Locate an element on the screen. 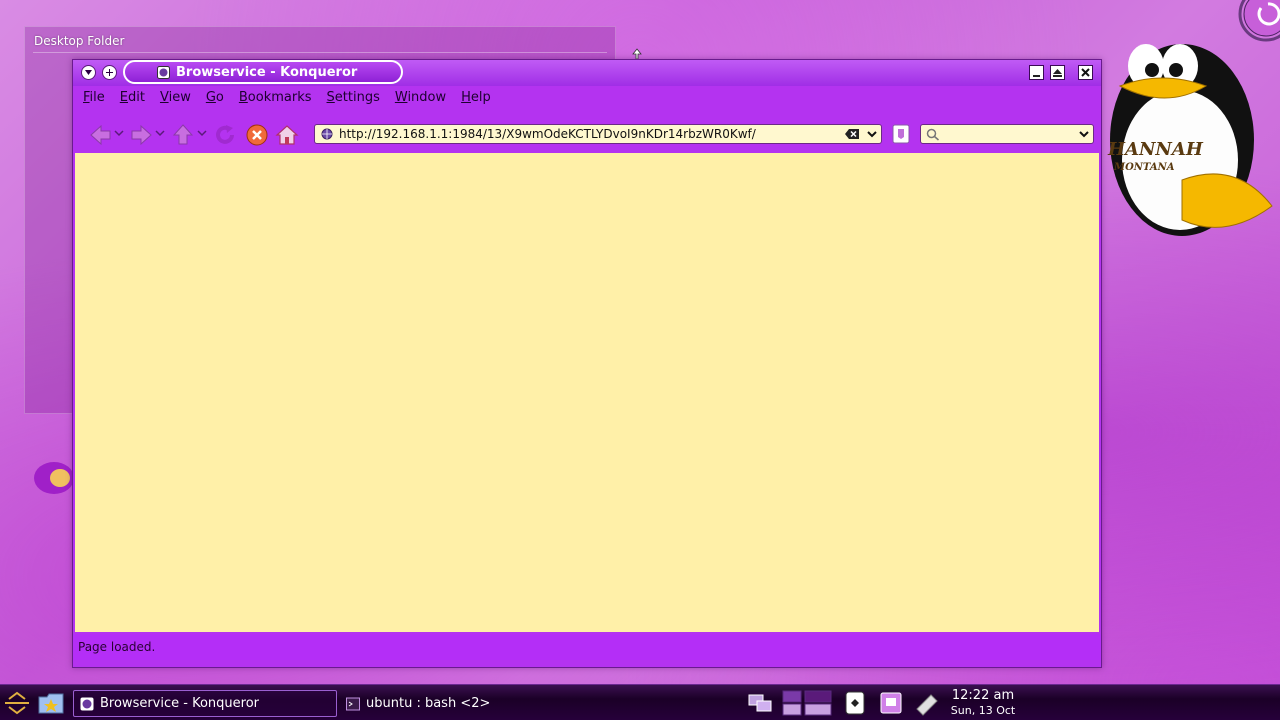  close-icon is located at coordinates (1085, 72).